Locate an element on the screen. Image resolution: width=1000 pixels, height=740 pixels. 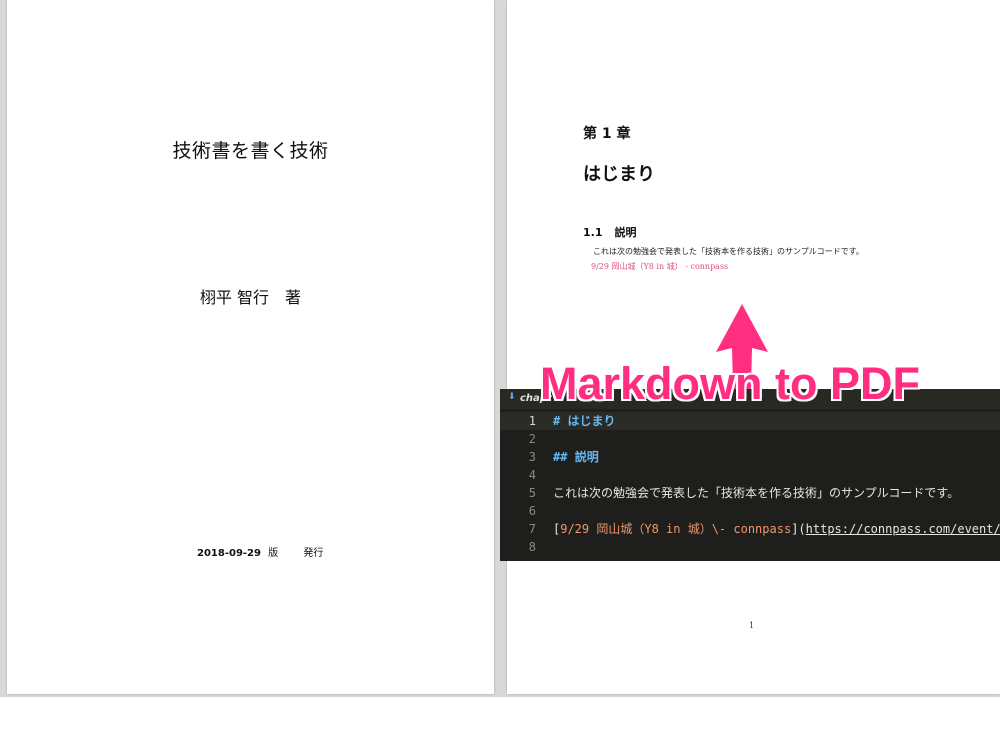
link-url: https://connpass.com/event/98976/ is located at coordinates (903, 529).